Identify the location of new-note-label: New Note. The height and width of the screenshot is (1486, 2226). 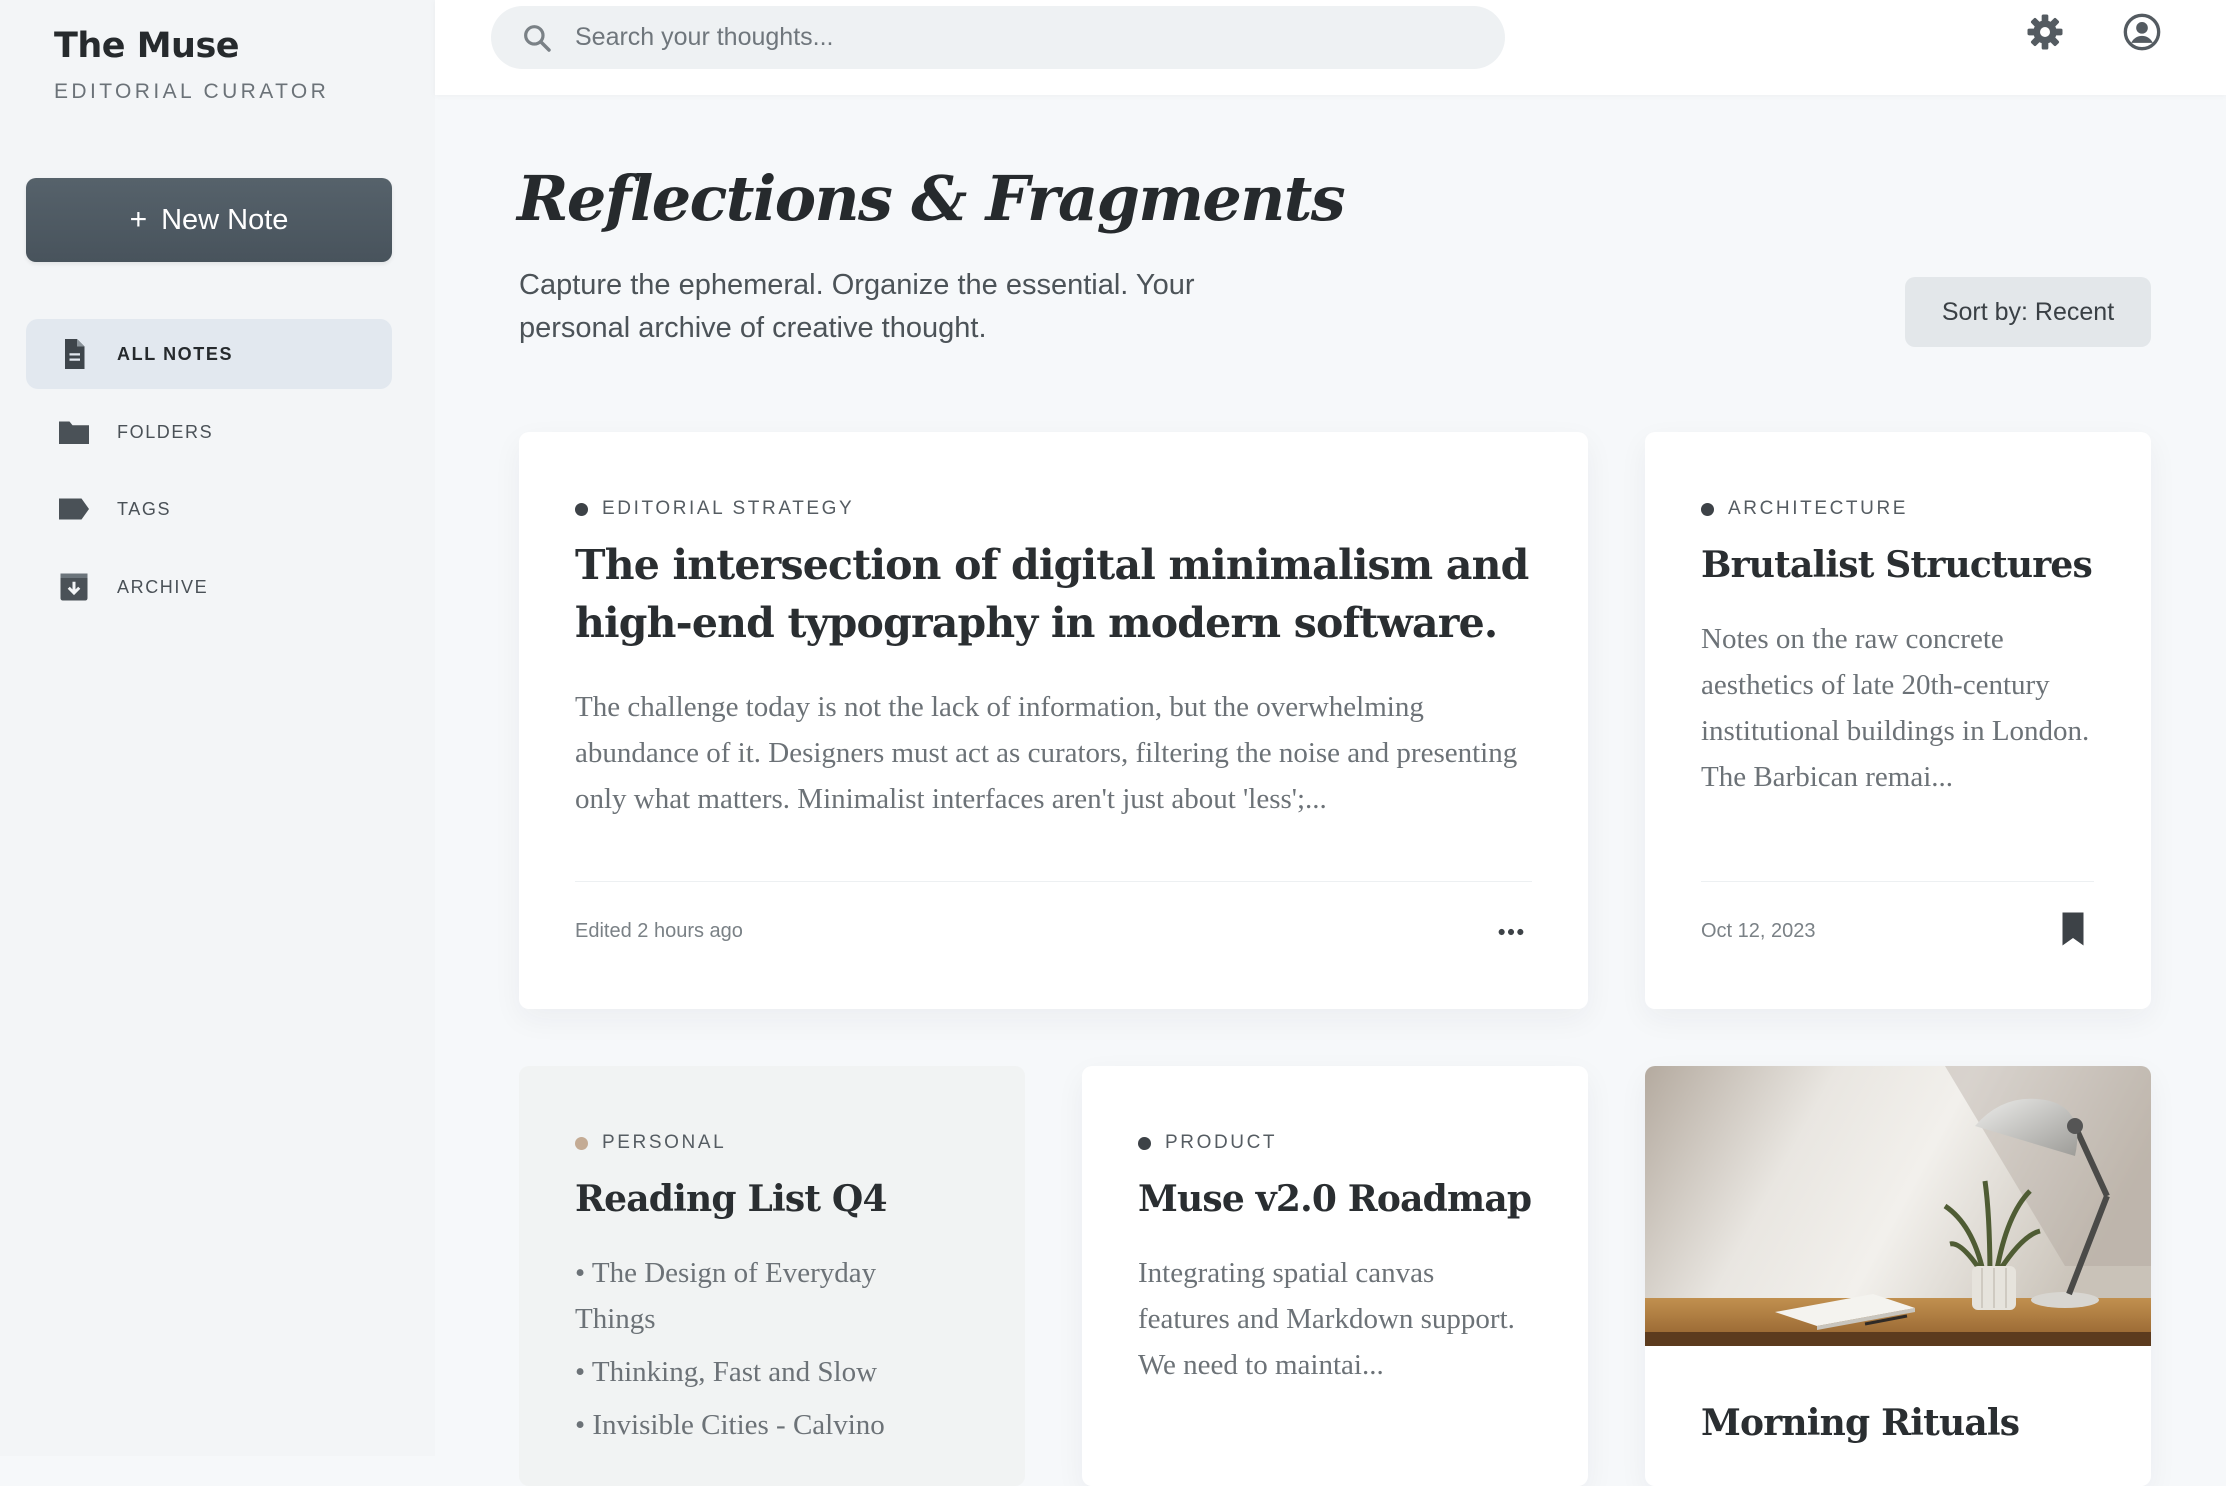
(225, 219).